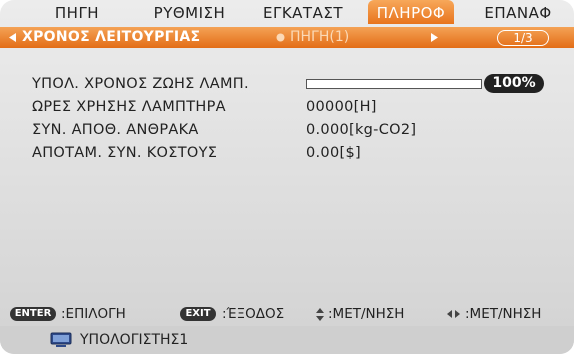 This screenshot has width=574, height=354. Describe the element at coordinates (115, 130) in the screenshot. I see `carbon-savings-label: ΣΥΝ. ΑΠΟΘ. ΑΝΘΡΑΚΑ` at that location.